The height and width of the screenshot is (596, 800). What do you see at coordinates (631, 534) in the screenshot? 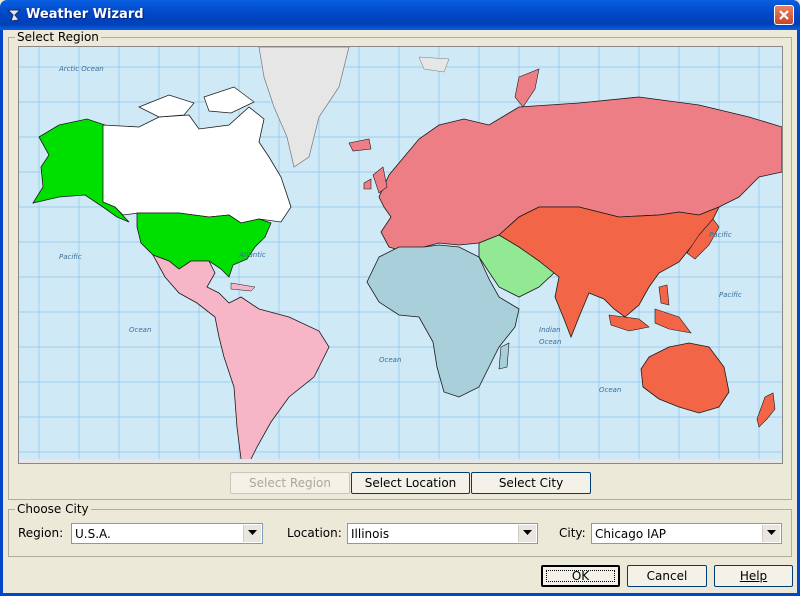
I see `city-dropdown-value: Chicago IAP` at bounding box center [631, 534].